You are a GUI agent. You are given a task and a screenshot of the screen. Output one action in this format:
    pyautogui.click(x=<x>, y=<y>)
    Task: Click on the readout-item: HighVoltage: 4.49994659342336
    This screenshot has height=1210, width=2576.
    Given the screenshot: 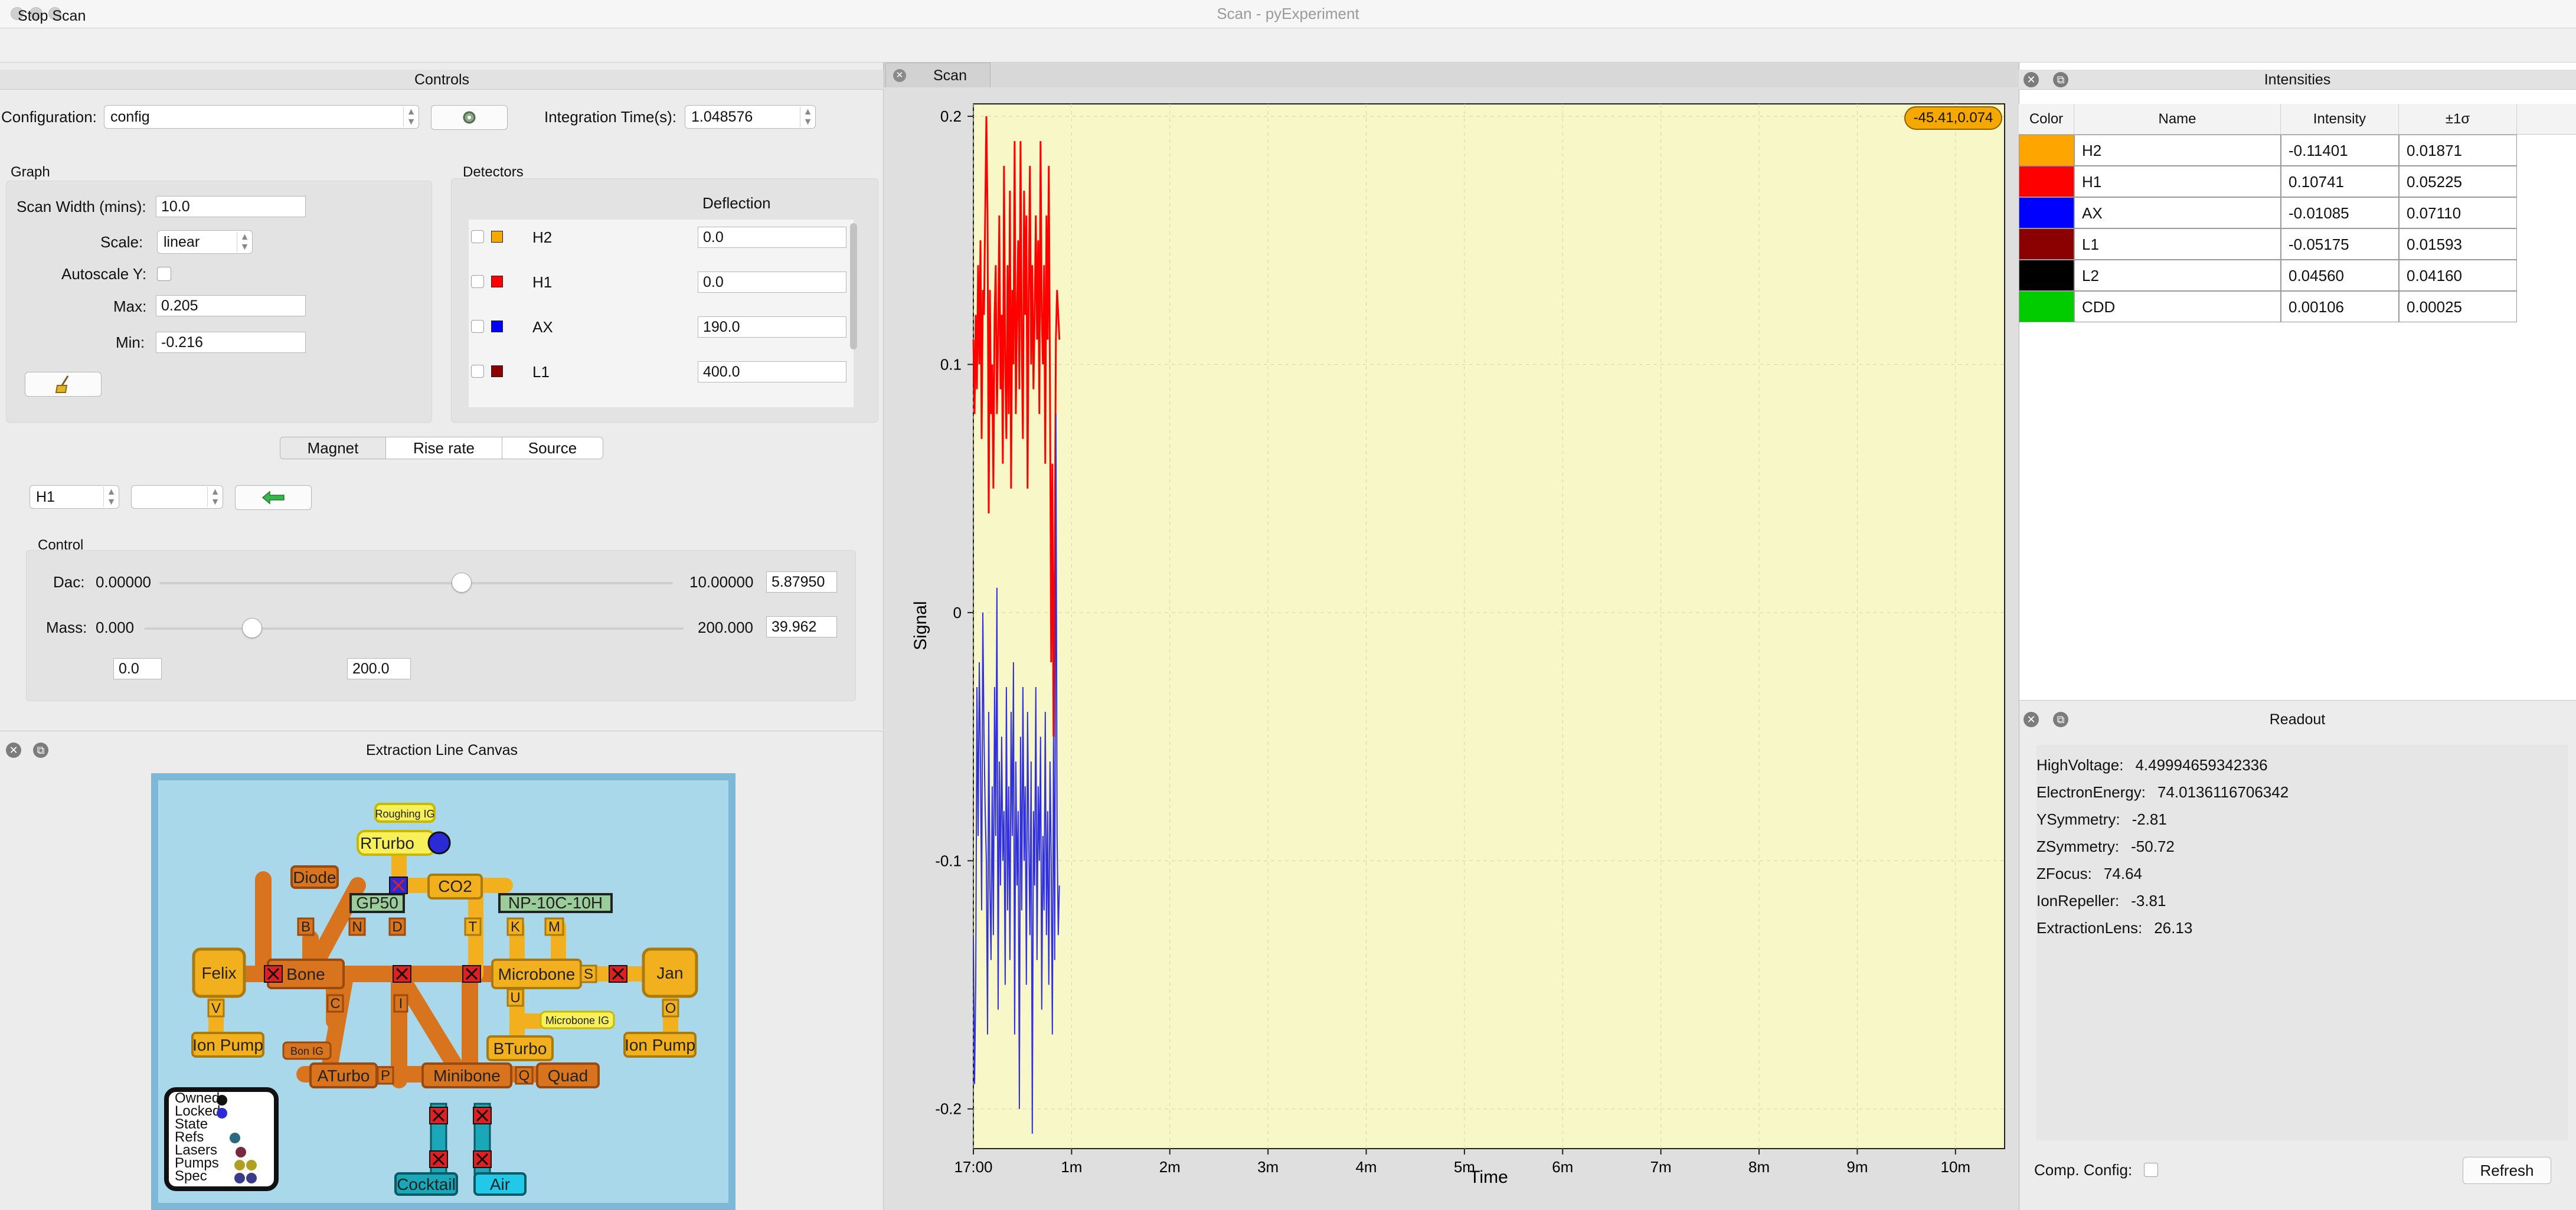 What is the action you would take?
    pyautogui.click(x=2152, y=765)
    